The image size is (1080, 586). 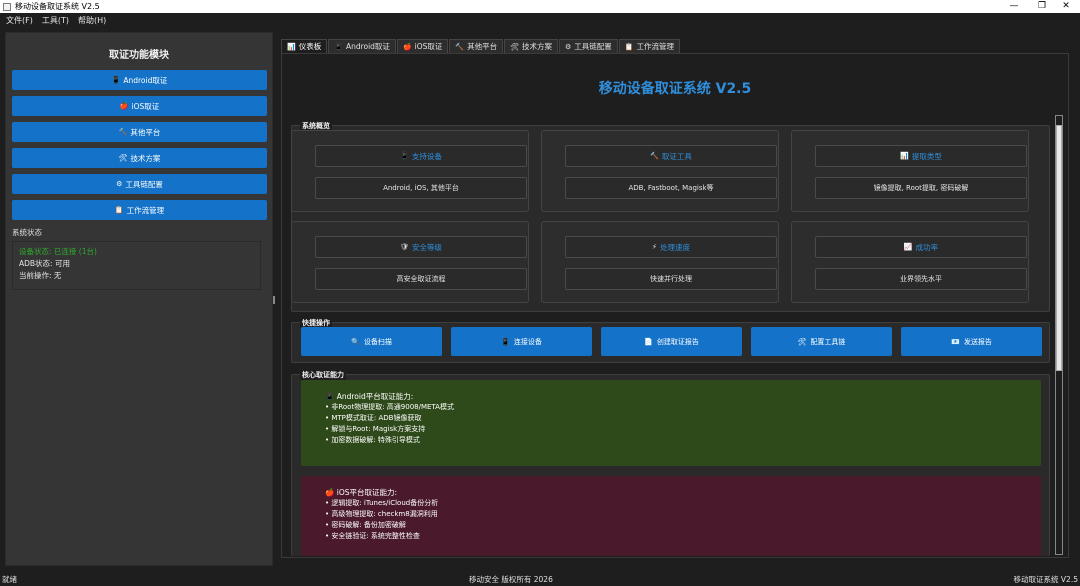 What do you see at coordinates (654, 247) in the screenshot?
I see `lightning-icon: ⚡` at bounding box center [654, 247].